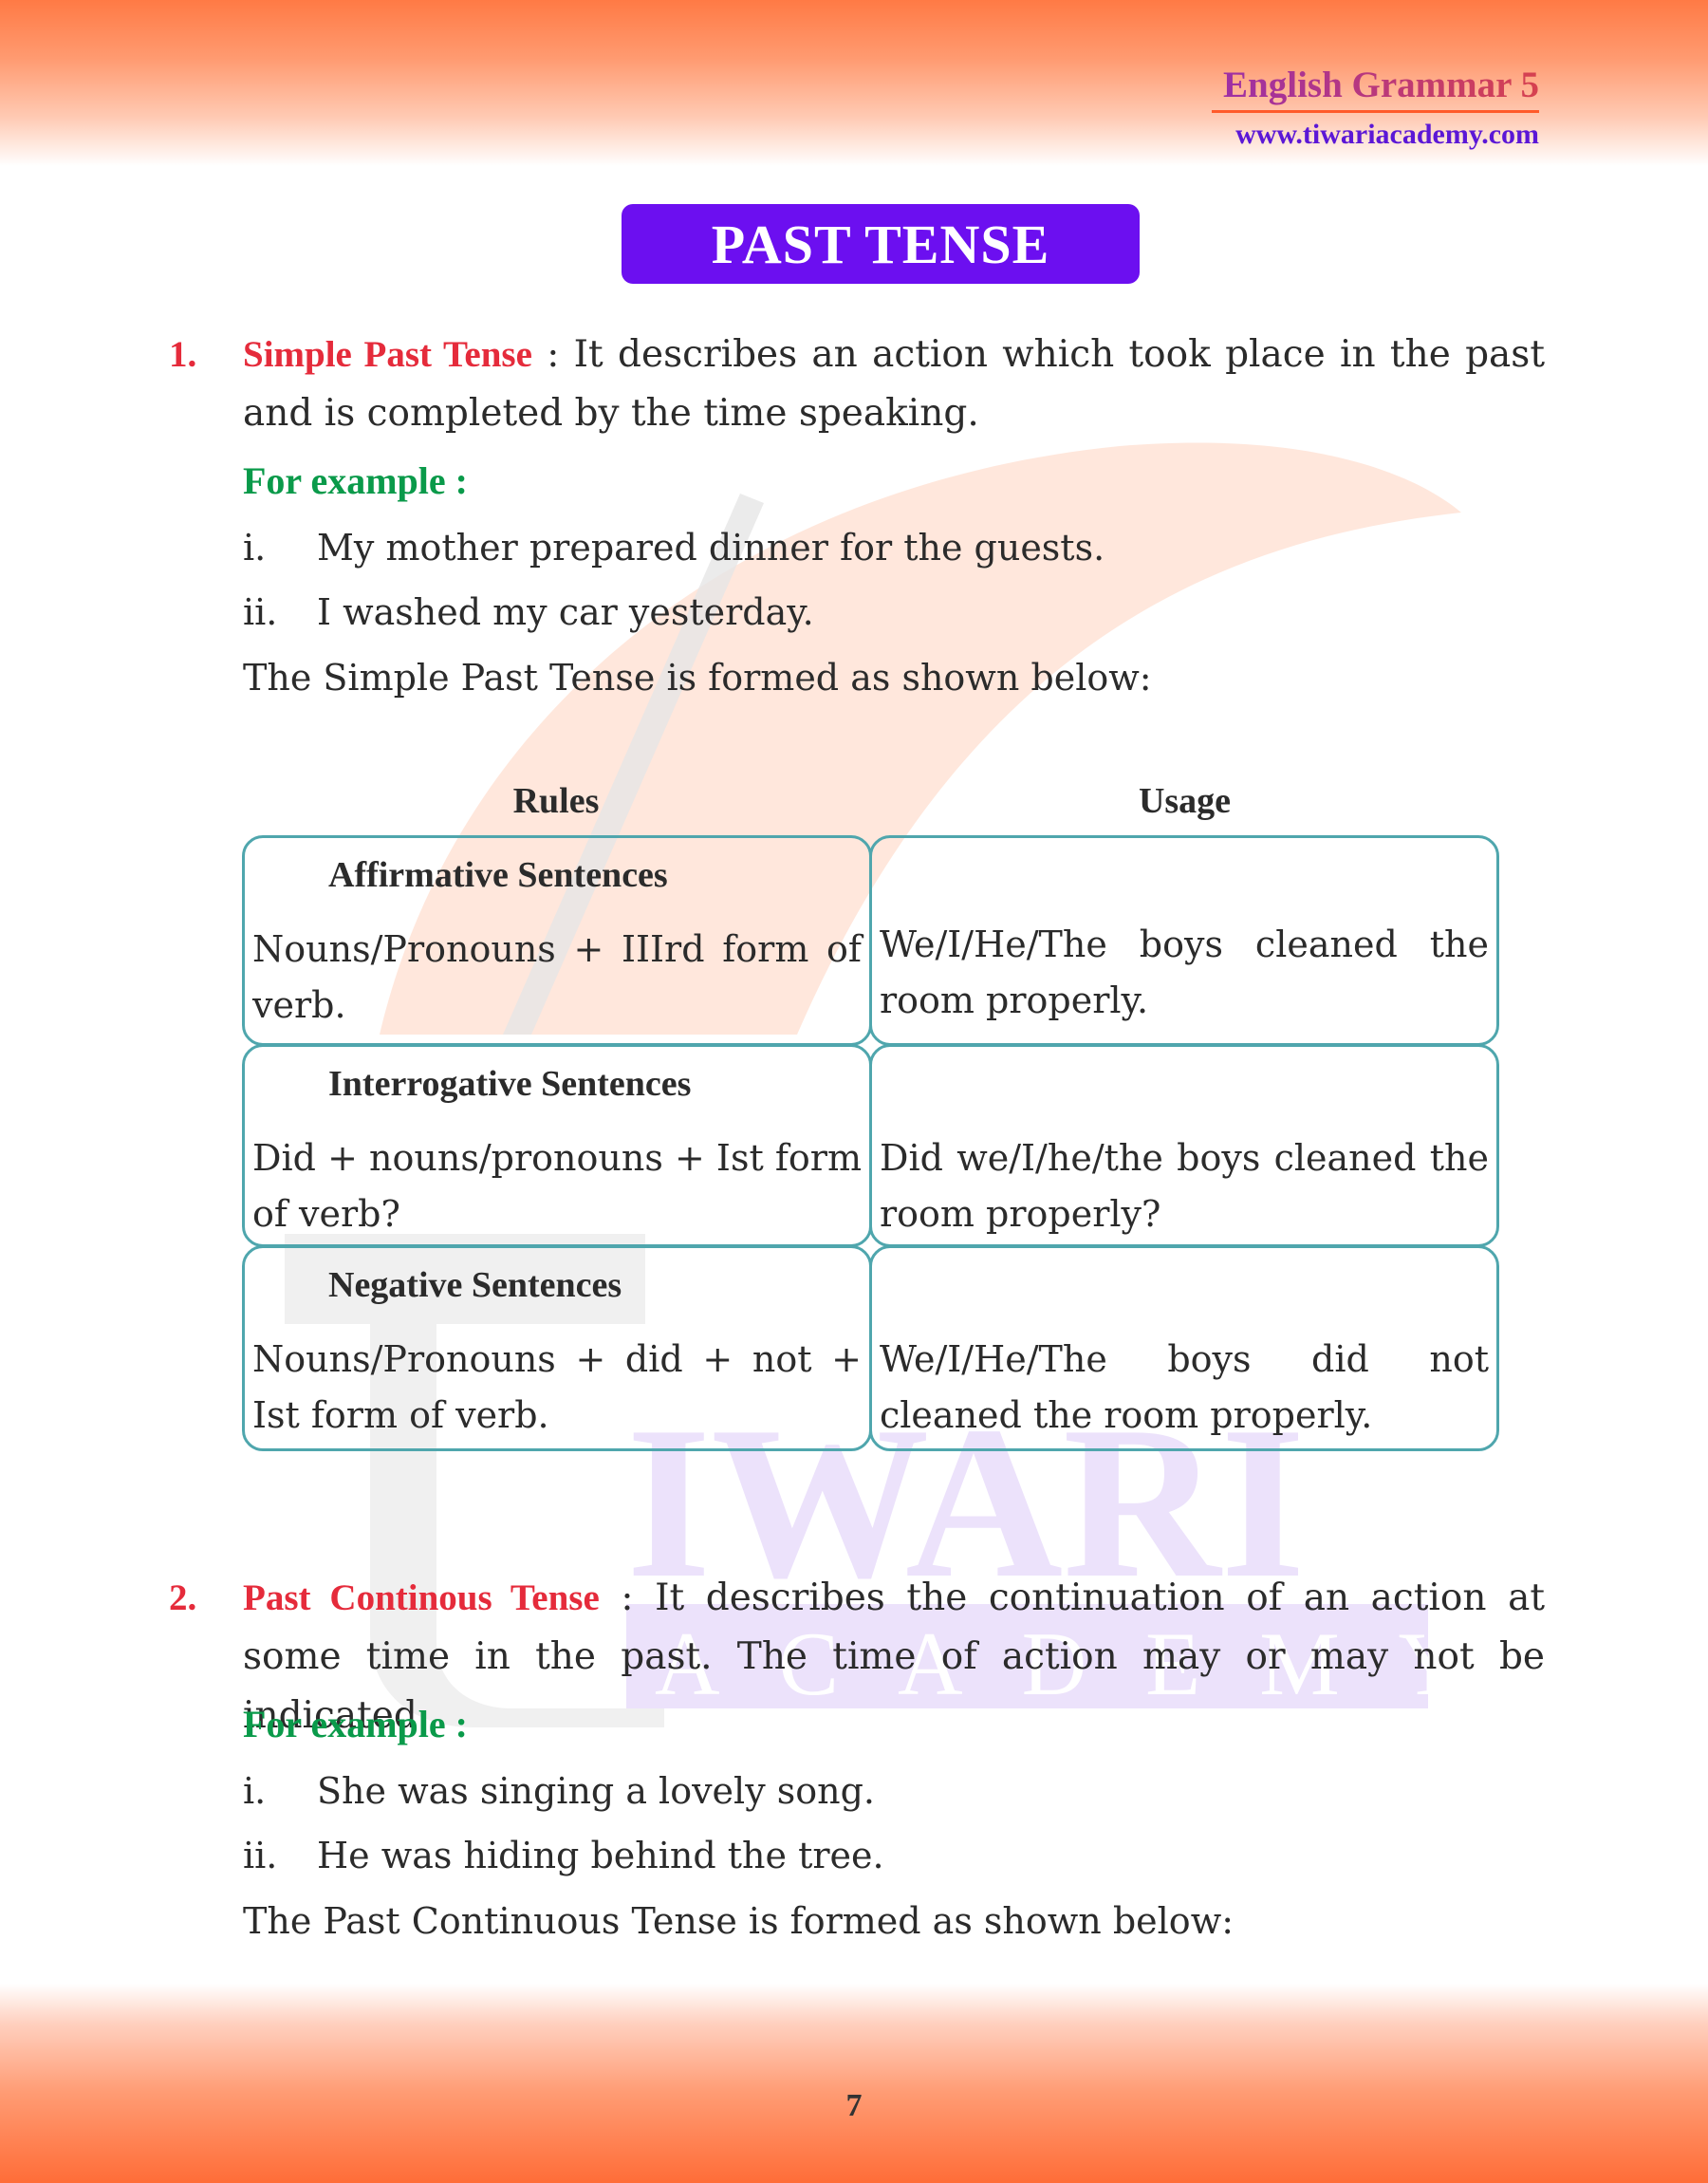 Image resolution: width=1708 pixels, height=2183 pixels. What do you see at coordinates (854, 2105) in the screenshot?
I see `page-number: 7` at bounding box center [854, 2105].